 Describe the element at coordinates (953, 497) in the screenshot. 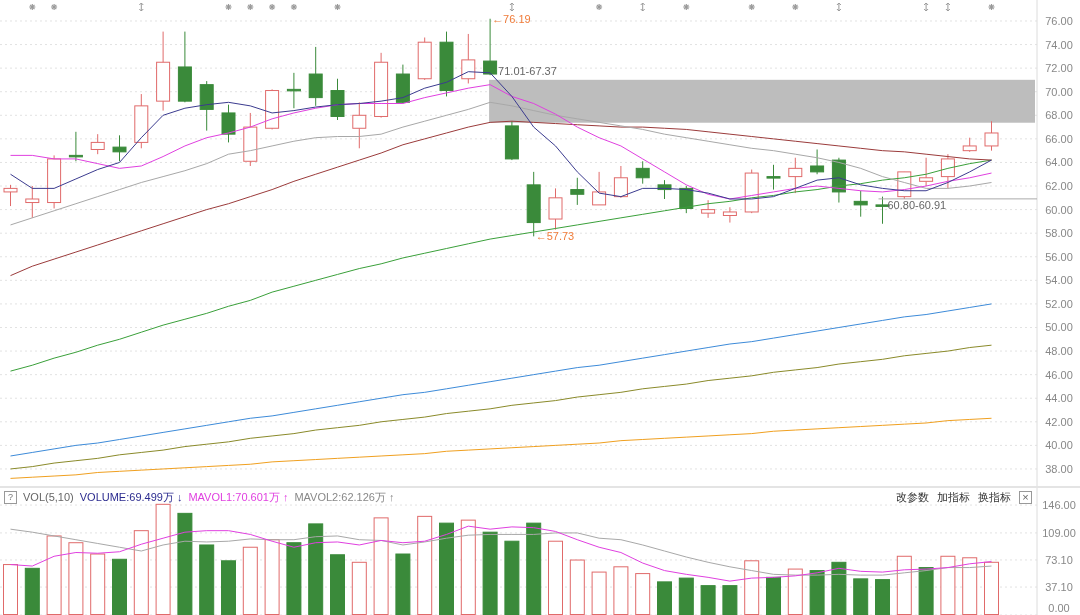

I see `indicator-action-link: 加指标` at that location.